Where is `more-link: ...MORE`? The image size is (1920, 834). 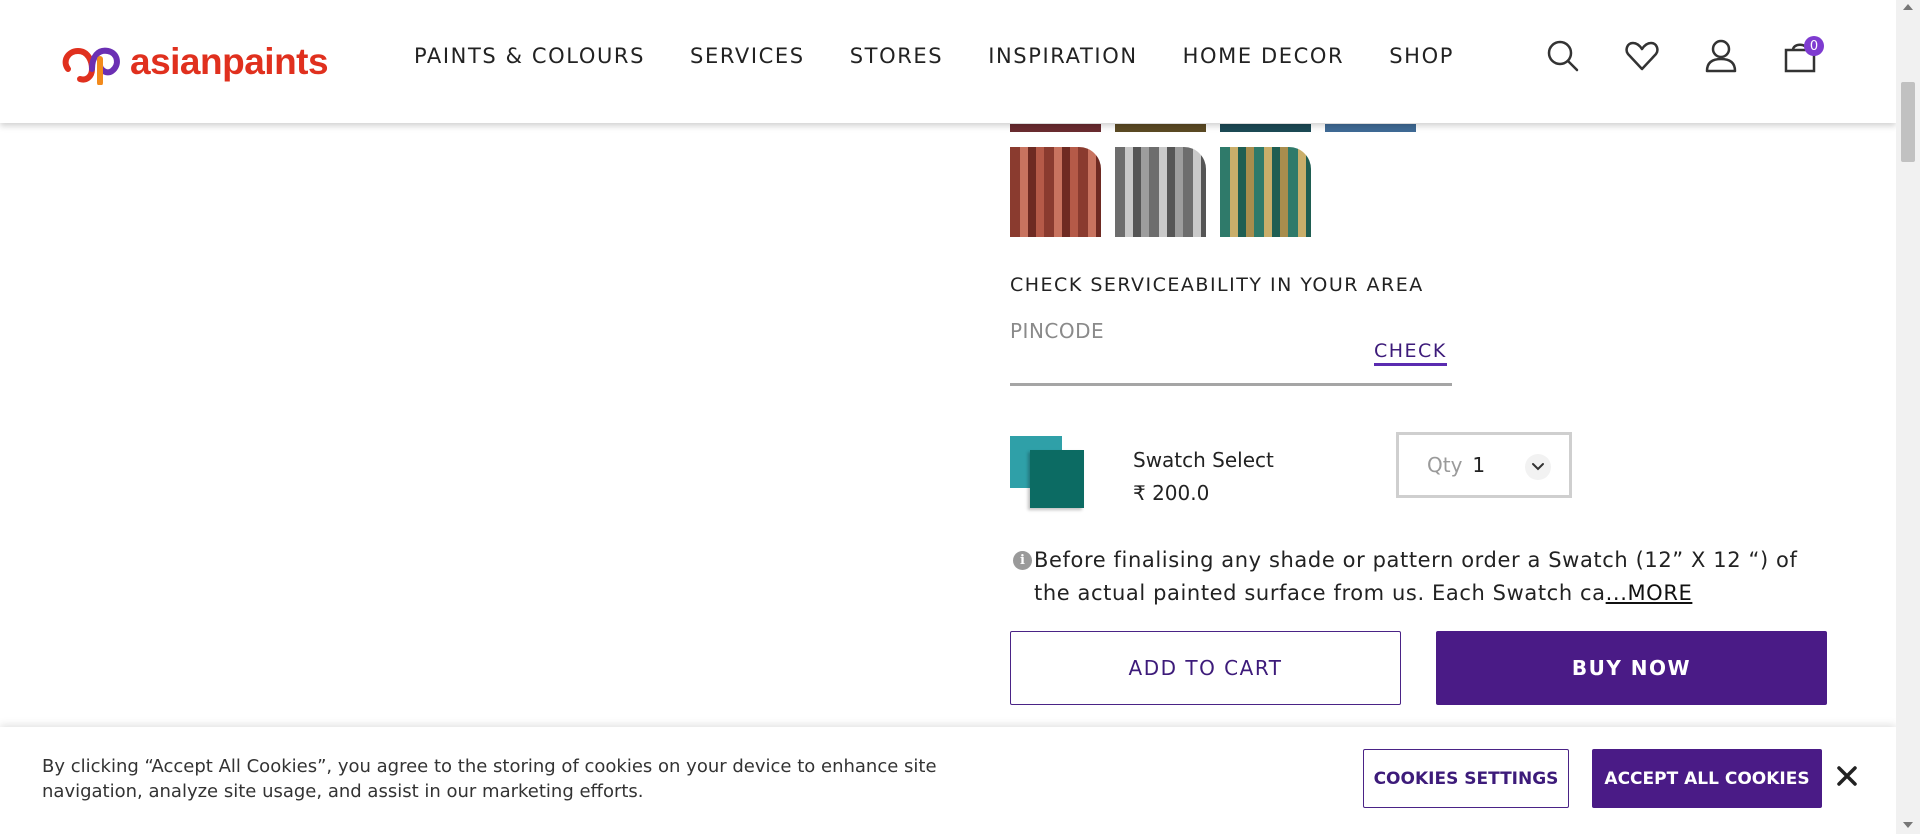 more-link: ...MORE is located at coordinates (1649, 593).